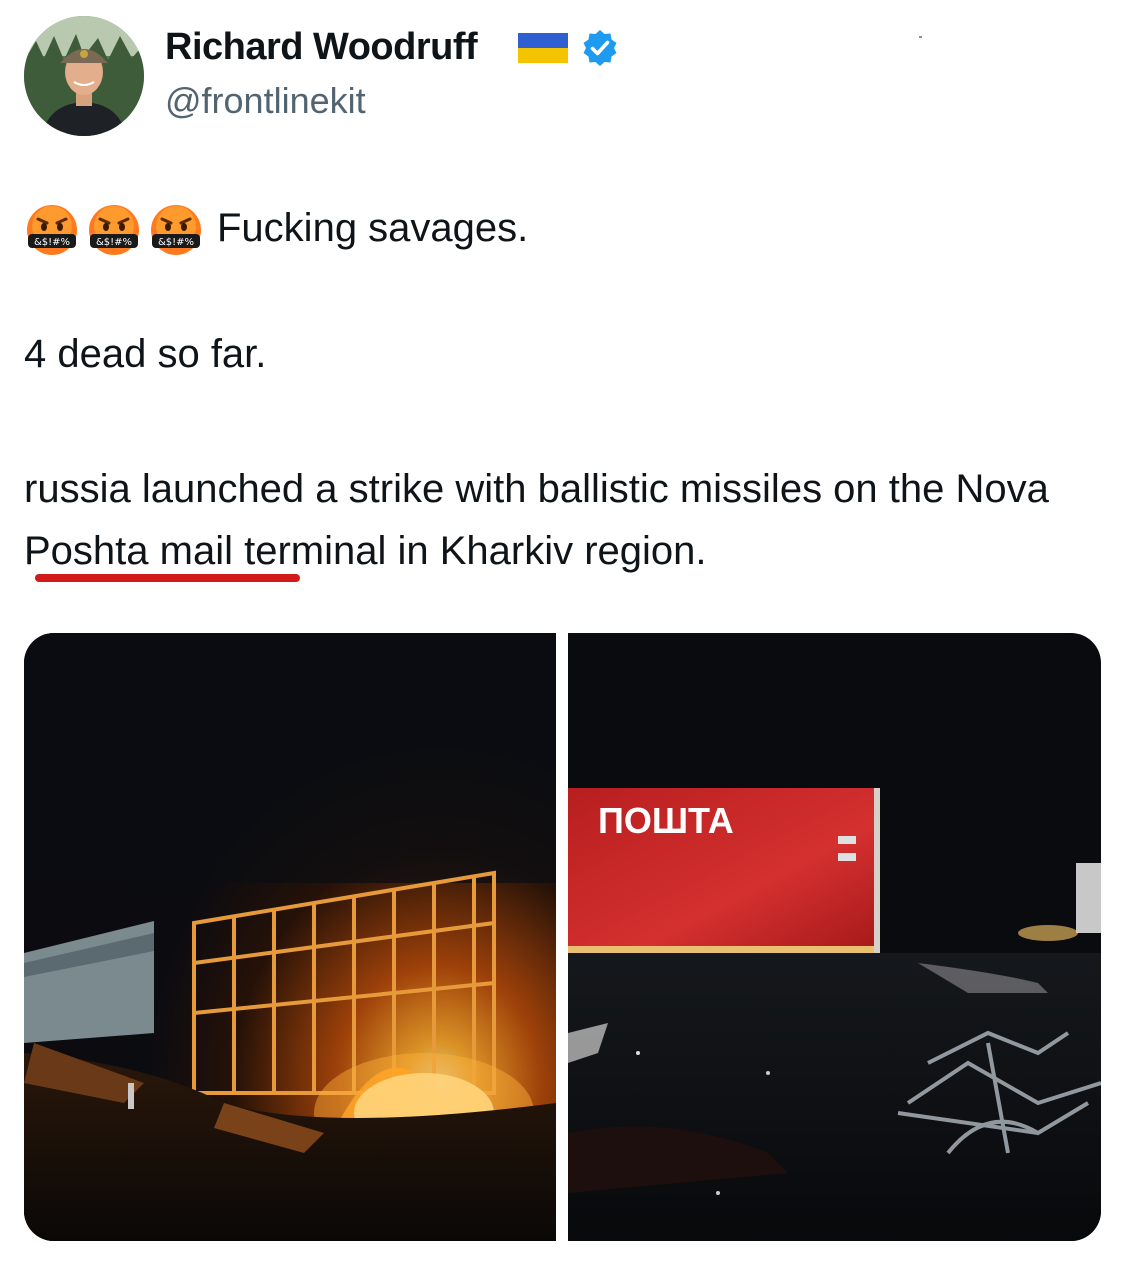  What do you see at coordinates (666, 820) in the screenshot?
I see `svg-text: ПОШТА` at bounding box center [666, 820].